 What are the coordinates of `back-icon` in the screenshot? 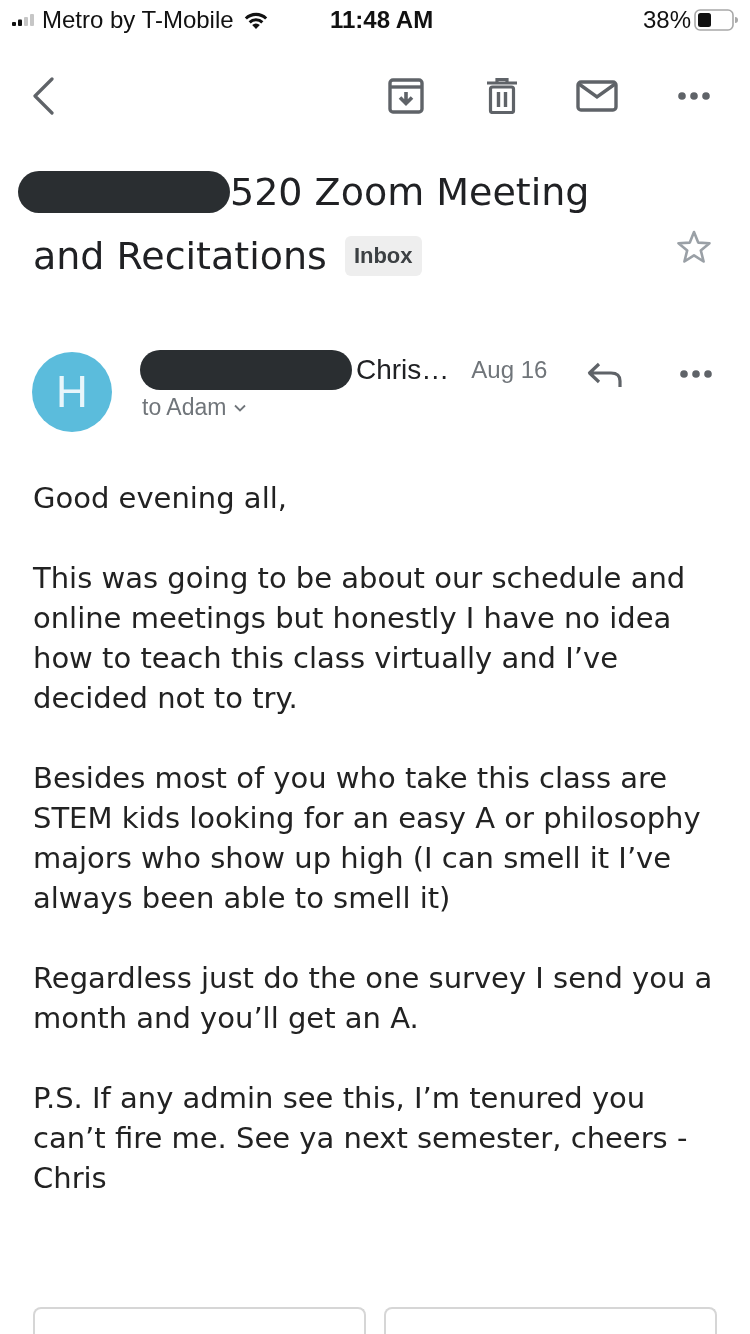 It's located at (43, 96).